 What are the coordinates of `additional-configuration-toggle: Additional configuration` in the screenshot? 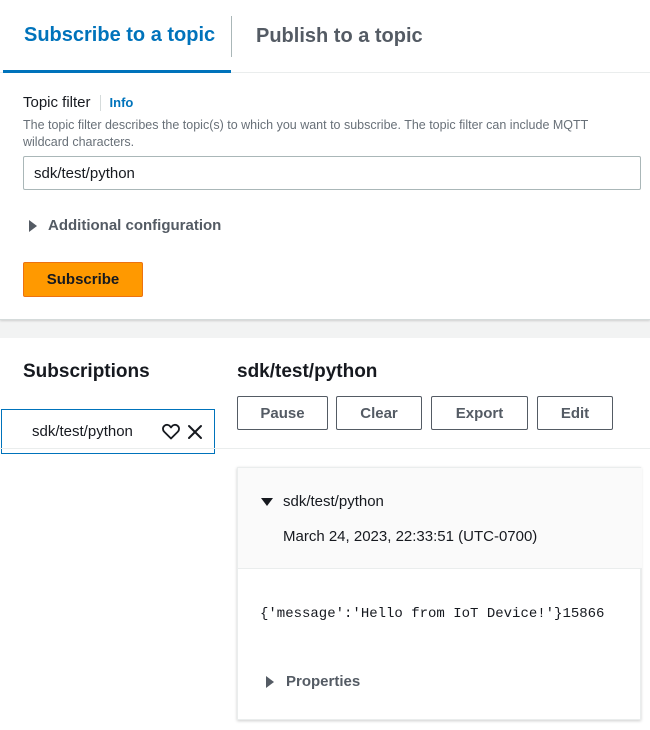 It's located at (125, 225).